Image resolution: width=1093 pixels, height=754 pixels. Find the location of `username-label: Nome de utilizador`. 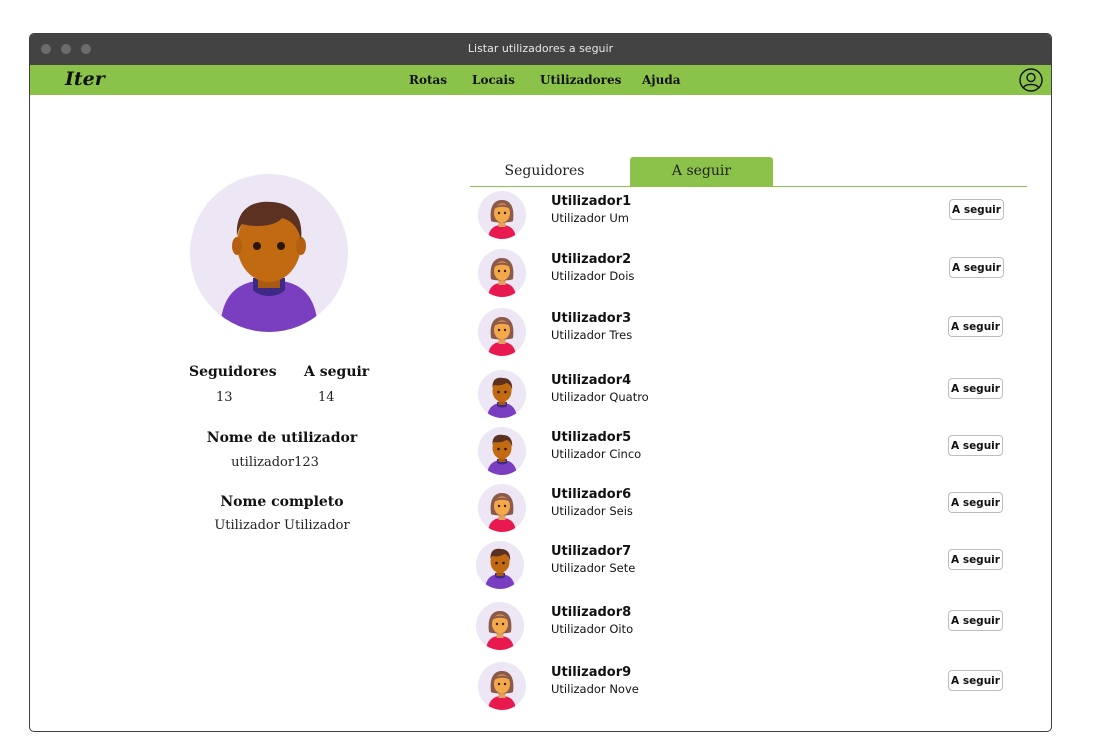

username-label: Nome de utilizador is located at coordinates (282, 438).